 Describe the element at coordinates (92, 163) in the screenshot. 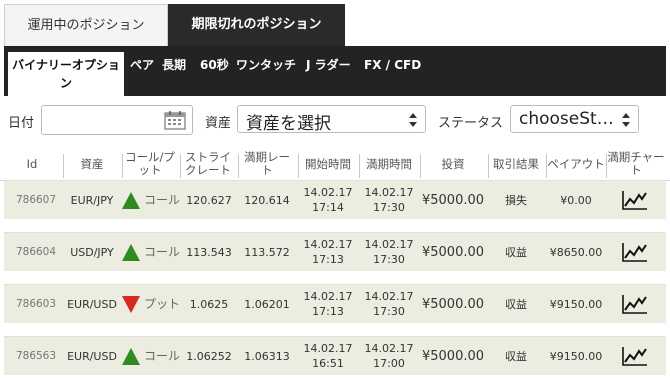

I see `column-header-asset: 資産` at that location.